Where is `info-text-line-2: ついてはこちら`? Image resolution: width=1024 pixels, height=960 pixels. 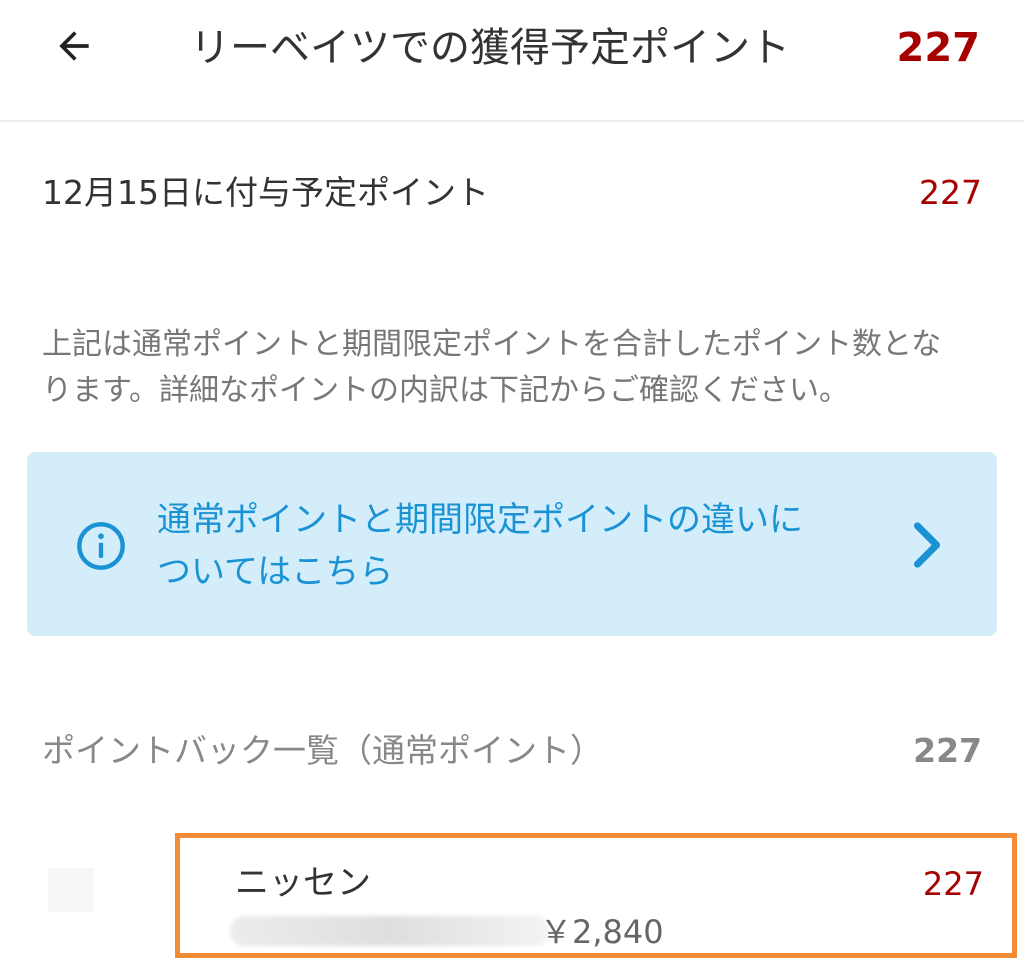 info-text-line-2: ついてはこちら is located at coordinates (275, 572).